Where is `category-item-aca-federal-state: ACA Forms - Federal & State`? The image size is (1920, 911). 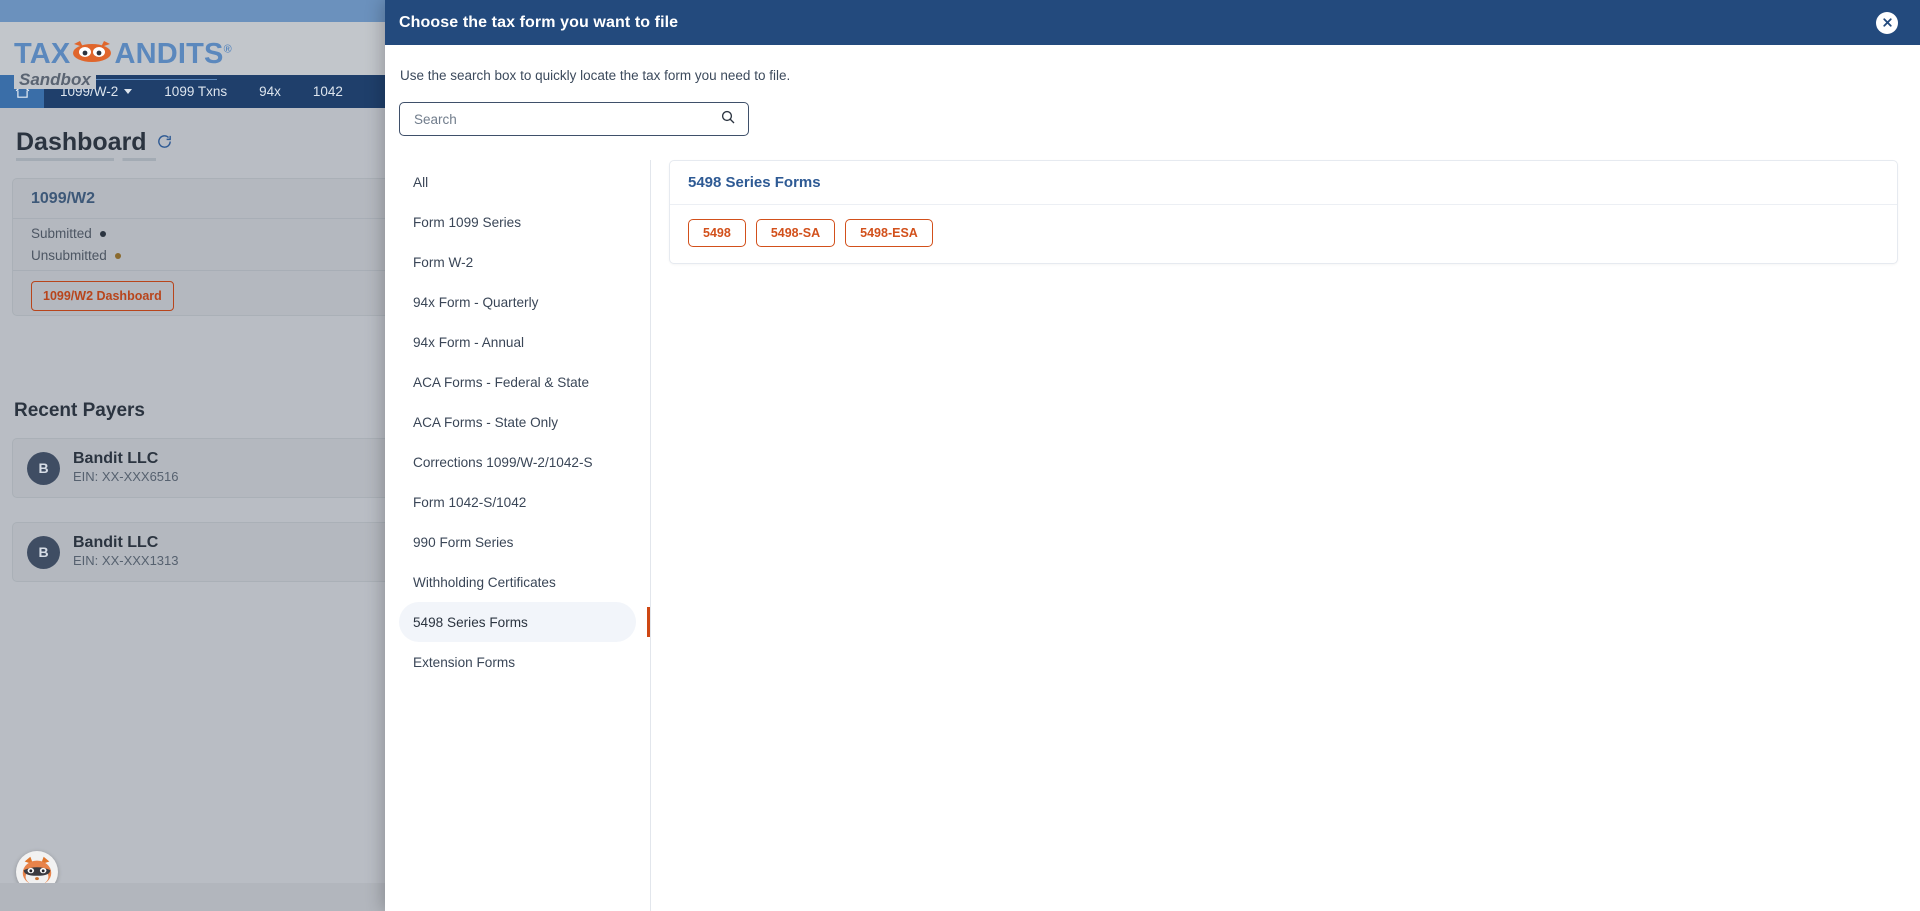
category-item-aca-federal-state: ACA Forms - Federal & State is located at coordinates (517, 382).